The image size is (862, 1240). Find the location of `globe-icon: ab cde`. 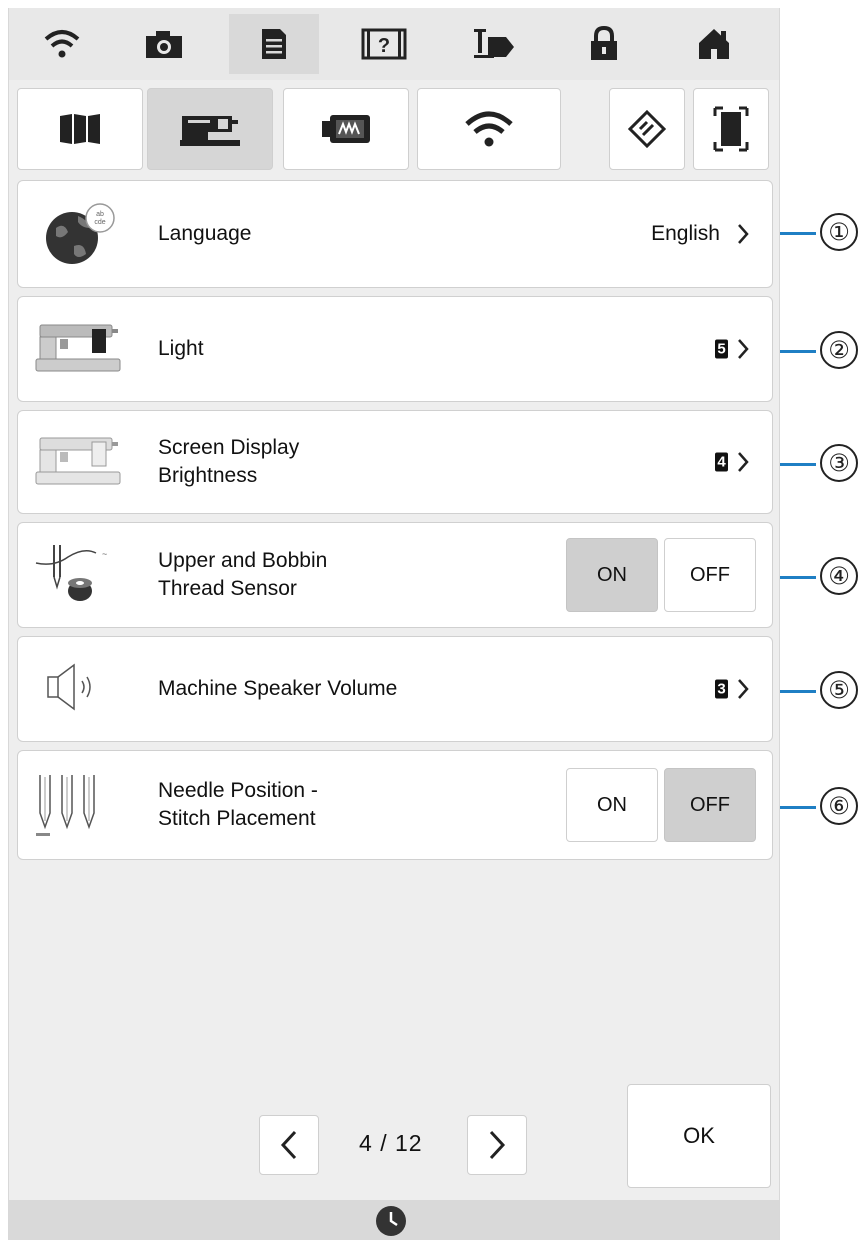

globe-icon: ab cde is located at coordinates (84, 234).